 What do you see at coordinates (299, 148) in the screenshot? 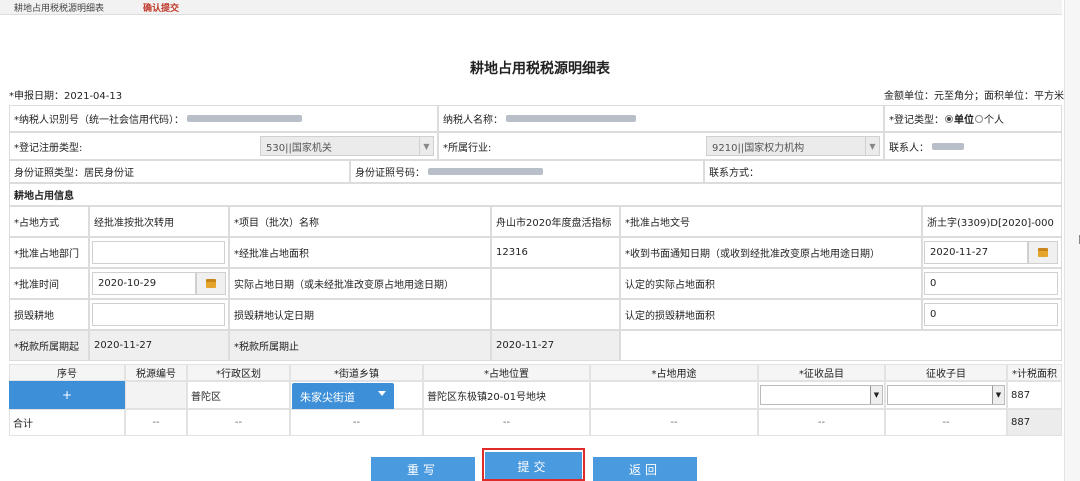
I see `reg-authority-value: 530||国家机关` at bounding box center [299, 148].